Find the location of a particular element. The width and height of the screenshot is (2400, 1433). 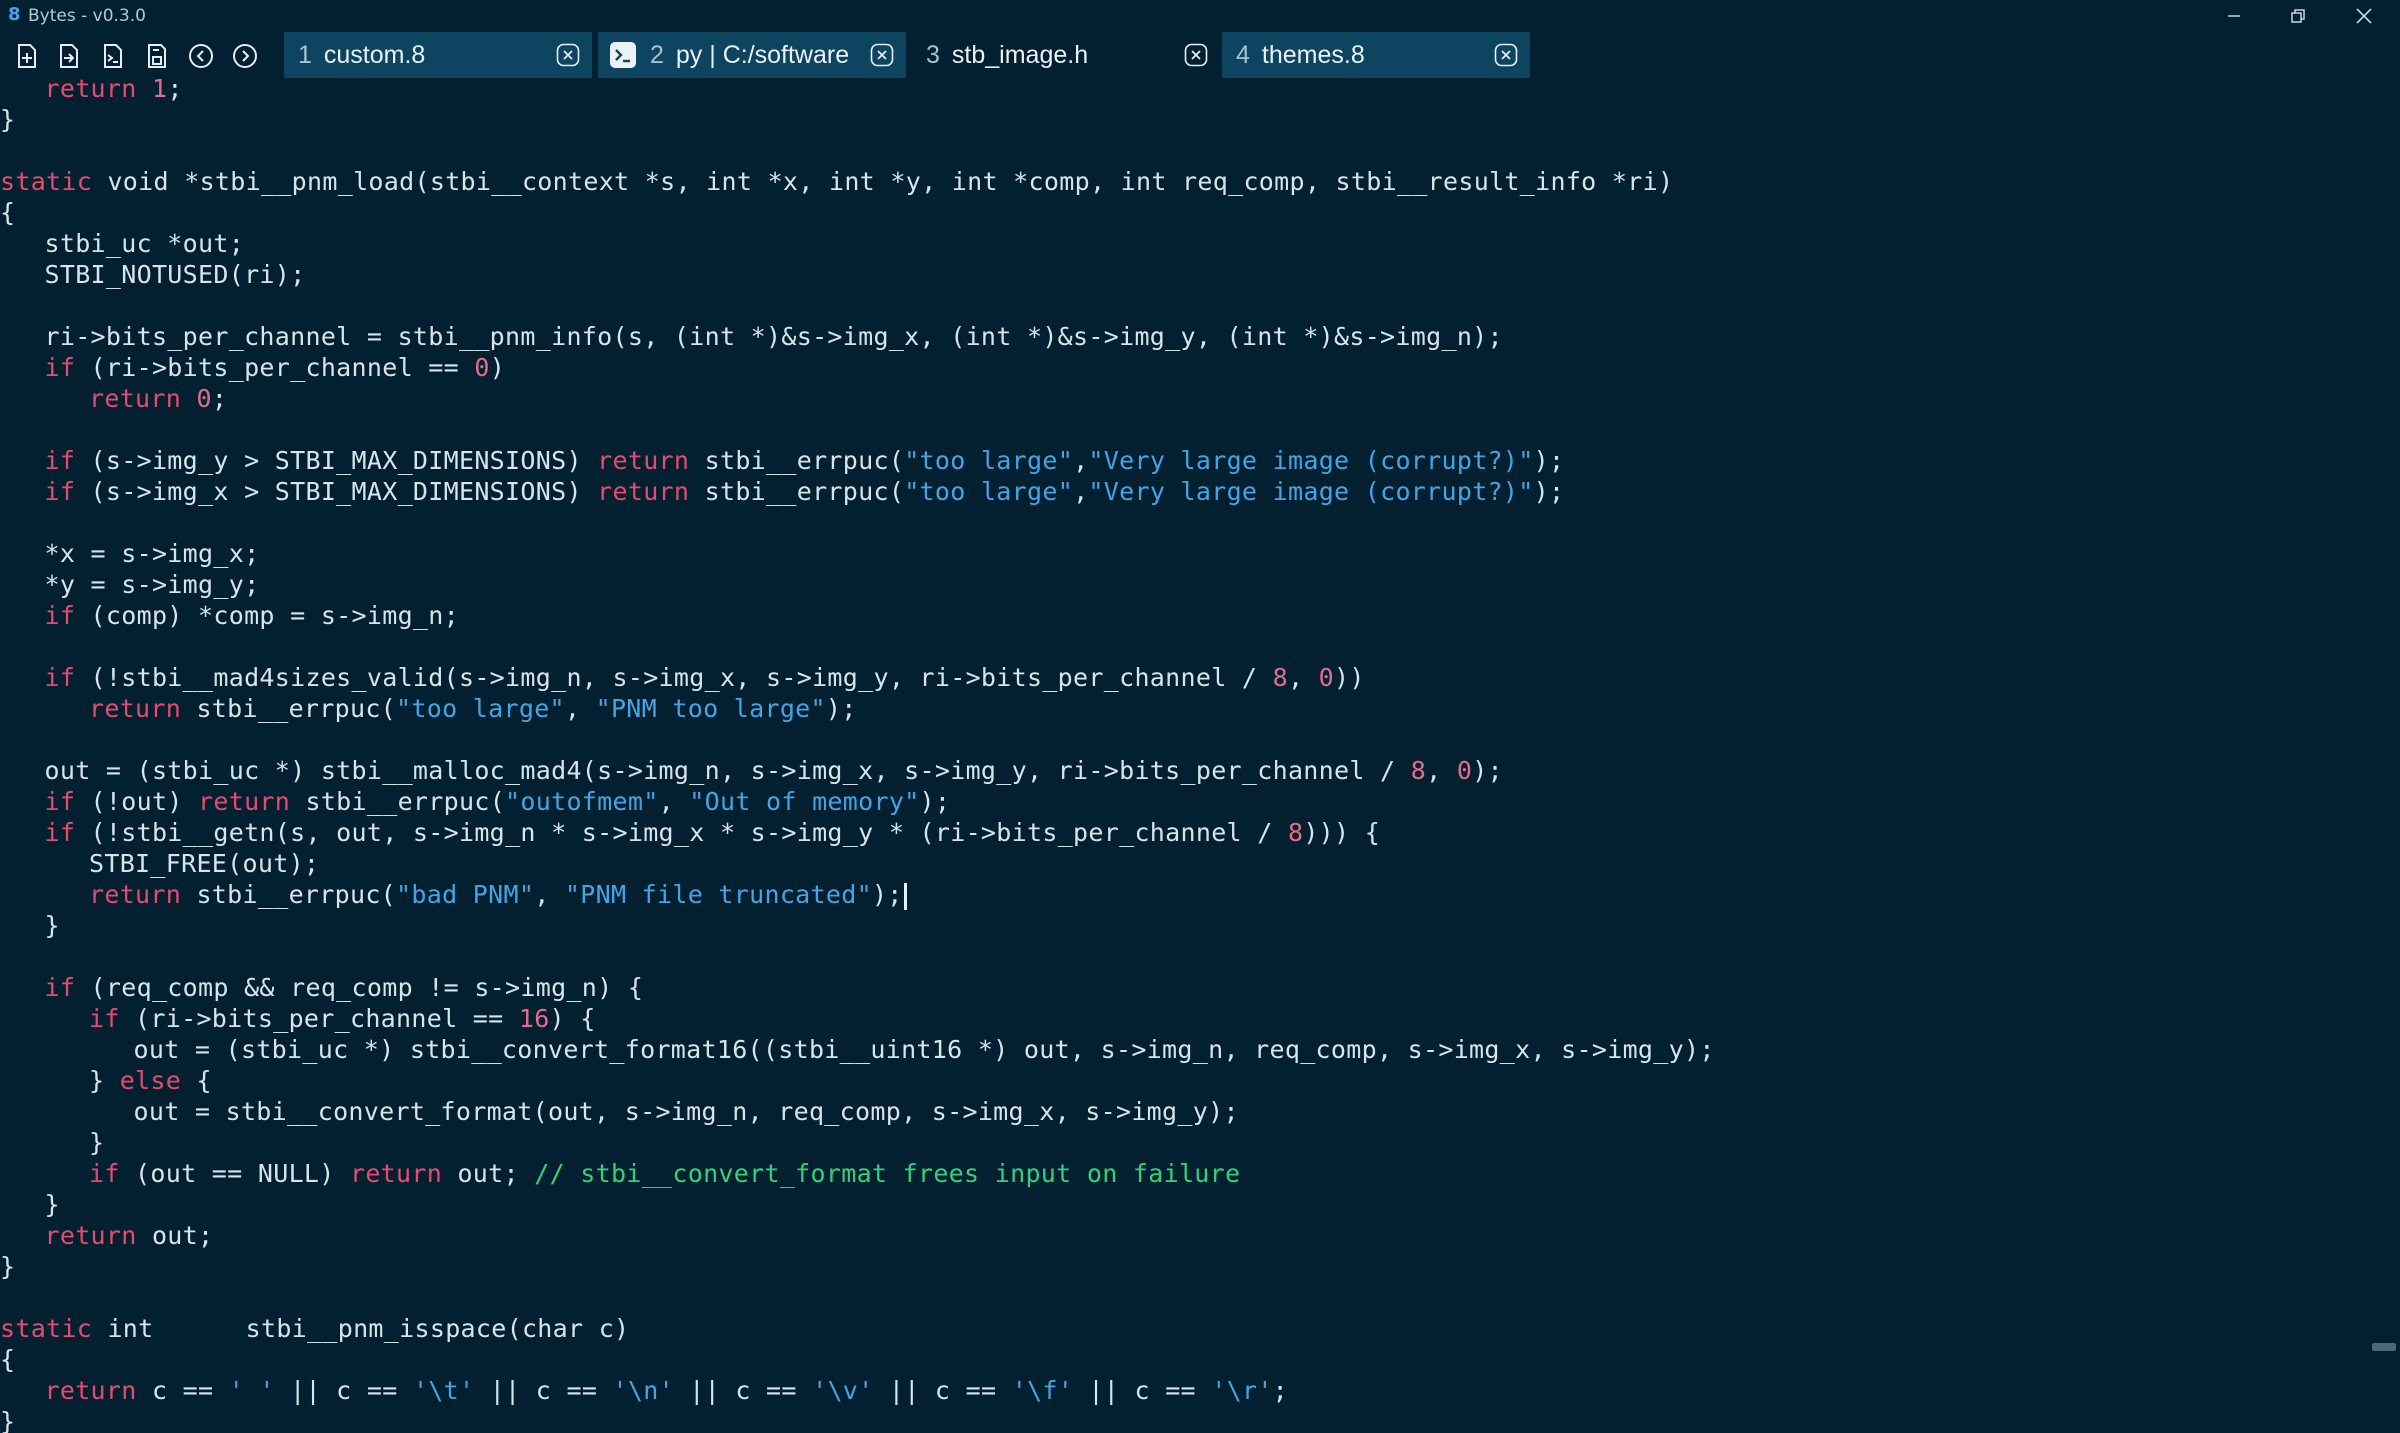

code-line: return 0; is located at coordinates (158, 398).